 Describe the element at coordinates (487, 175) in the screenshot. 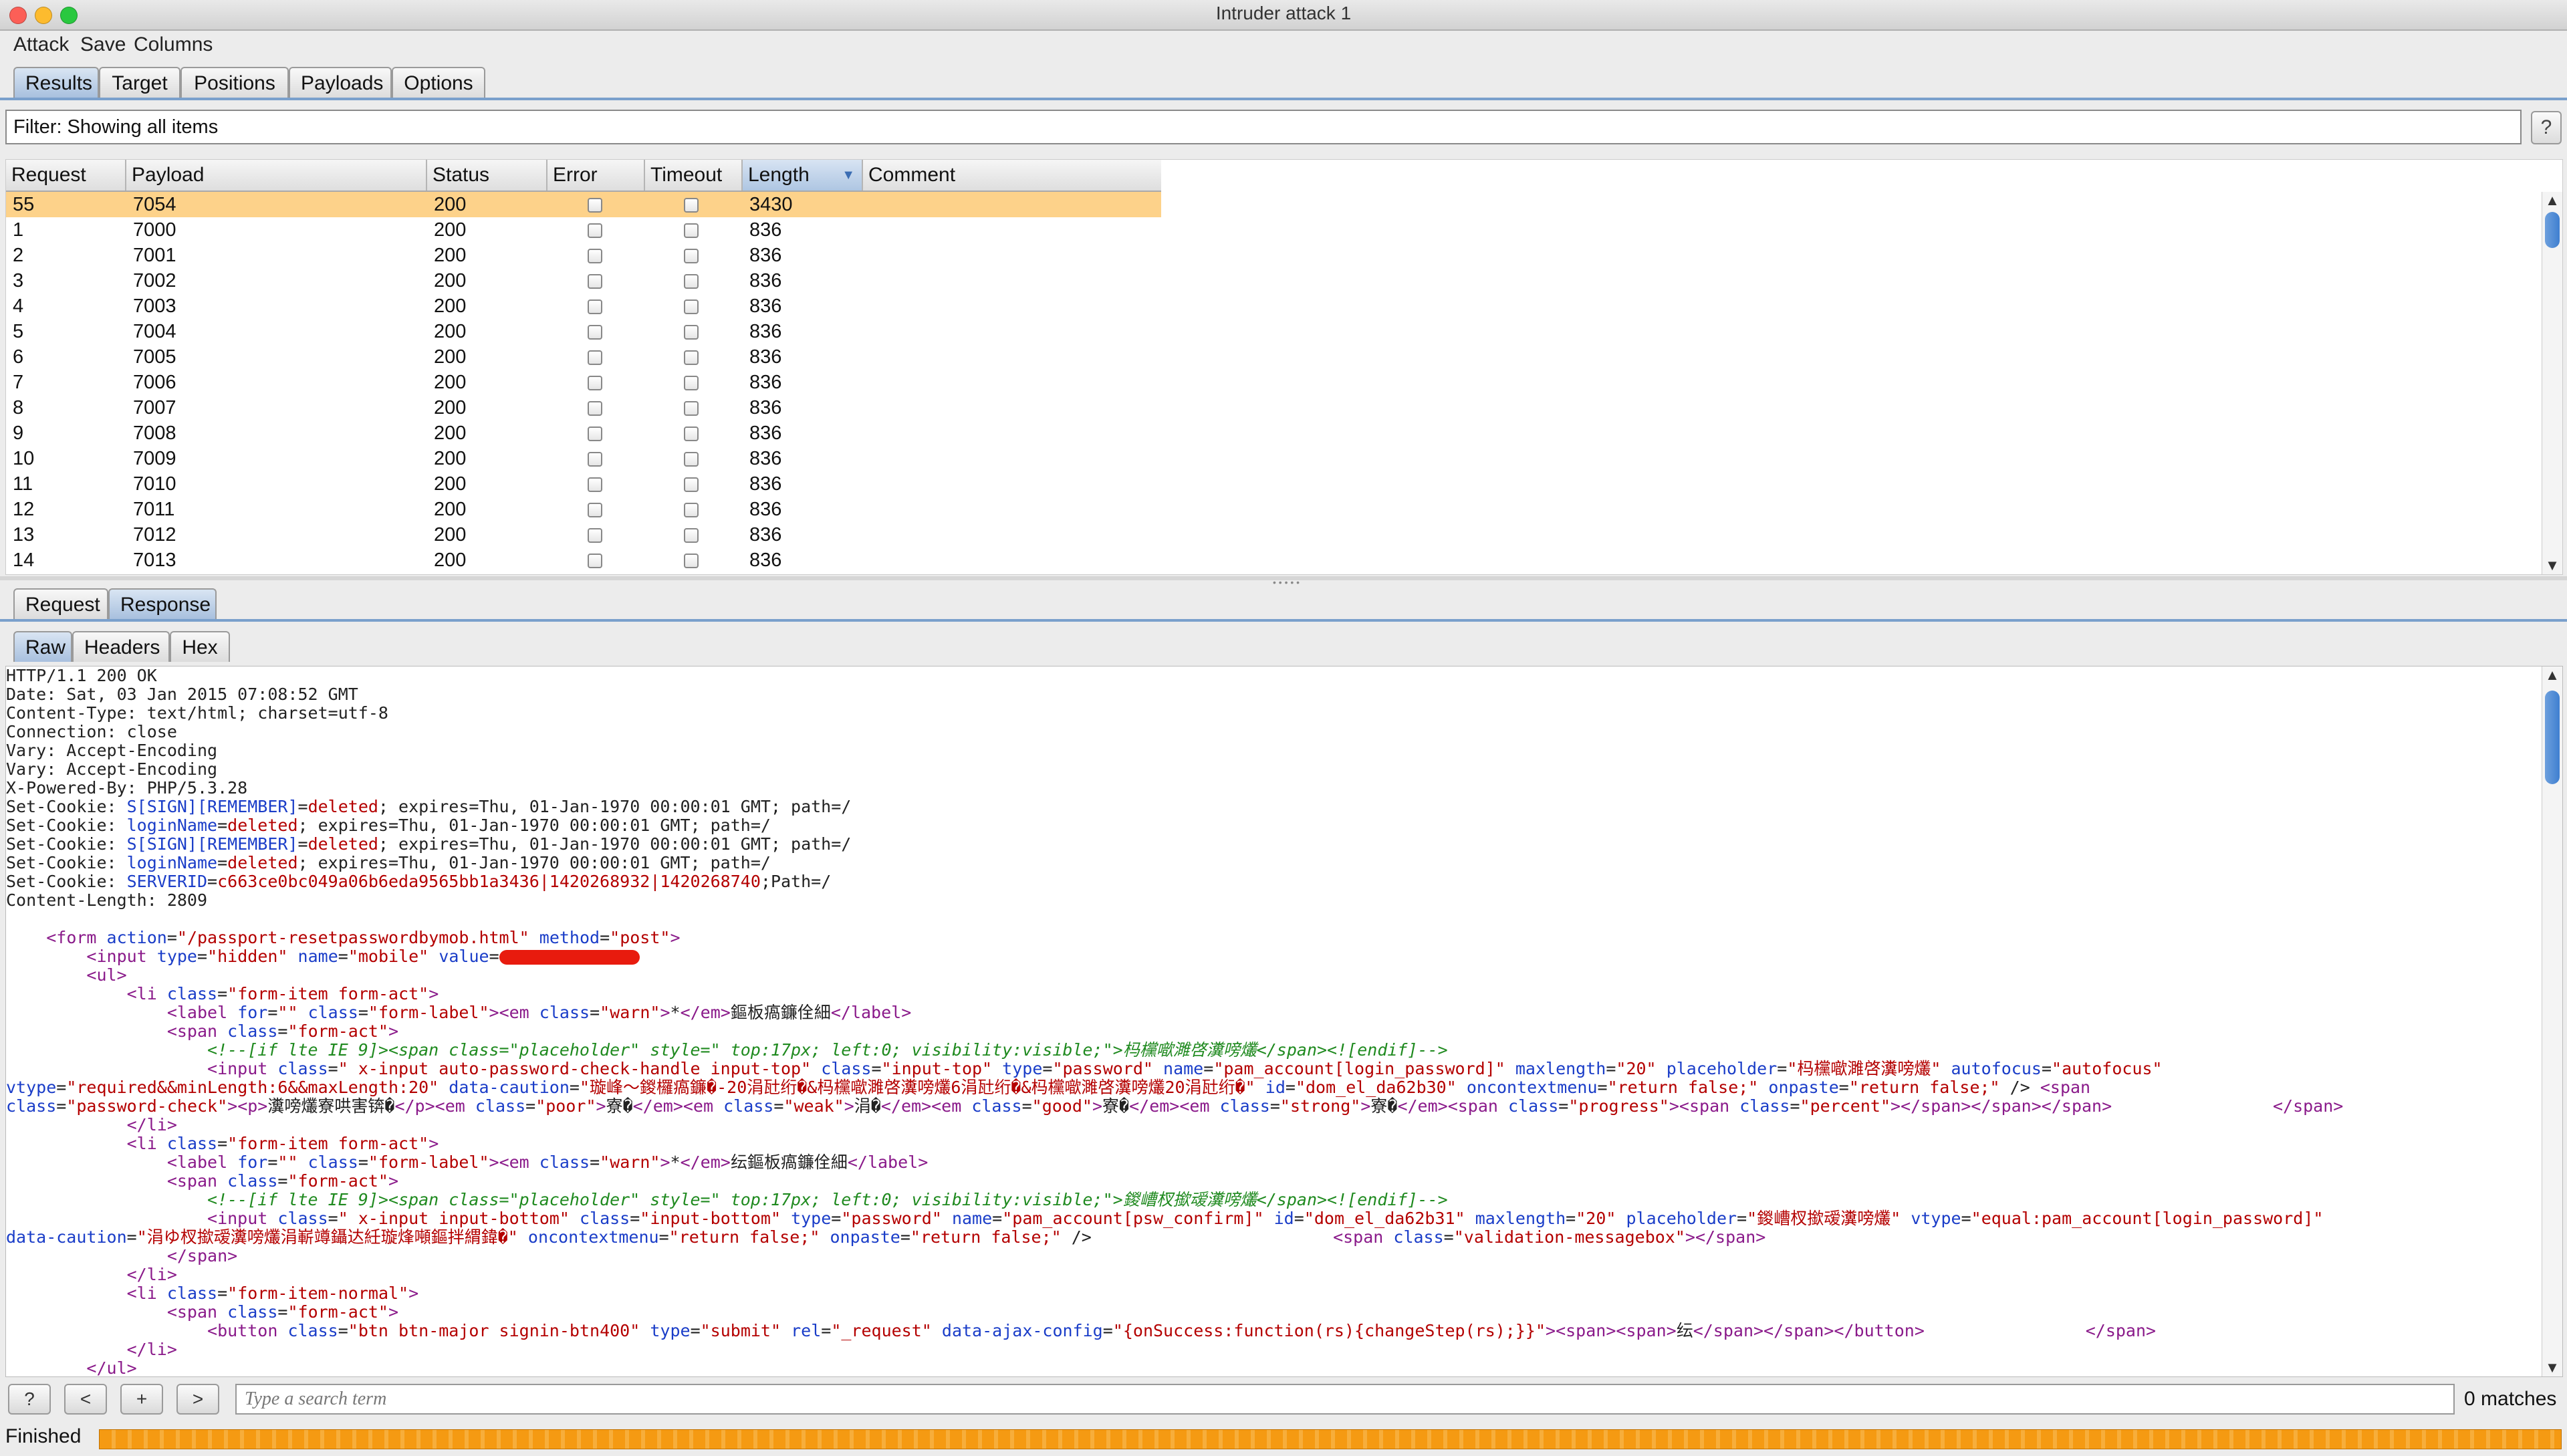

I see `column-status: Status` at that location.